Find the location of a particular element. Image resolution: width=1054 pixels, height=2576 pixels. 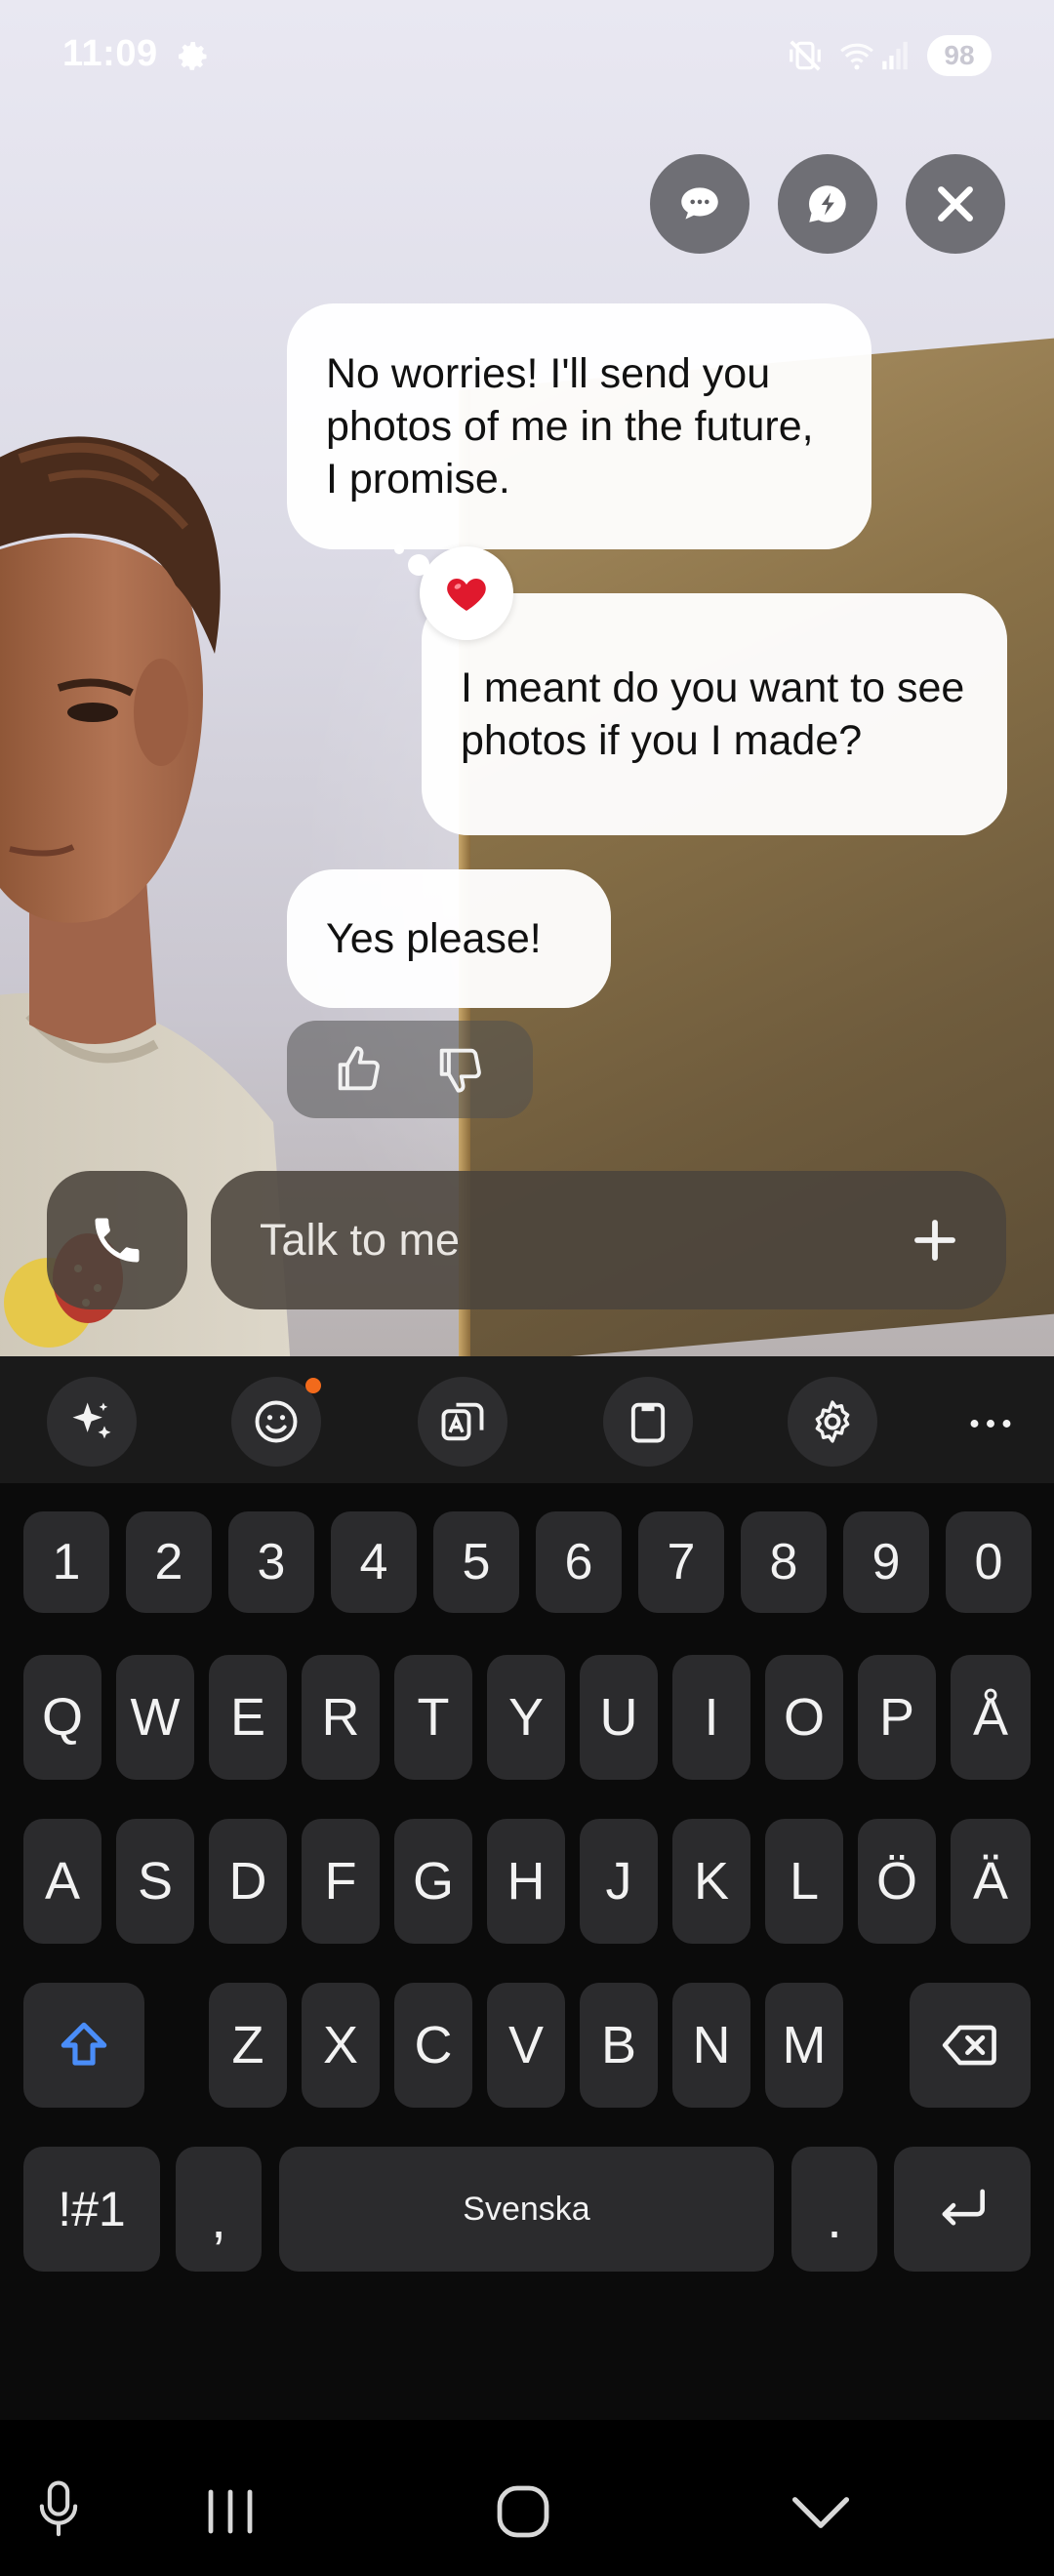

keyboard-settings-button is located at coordinates (832, 1422).